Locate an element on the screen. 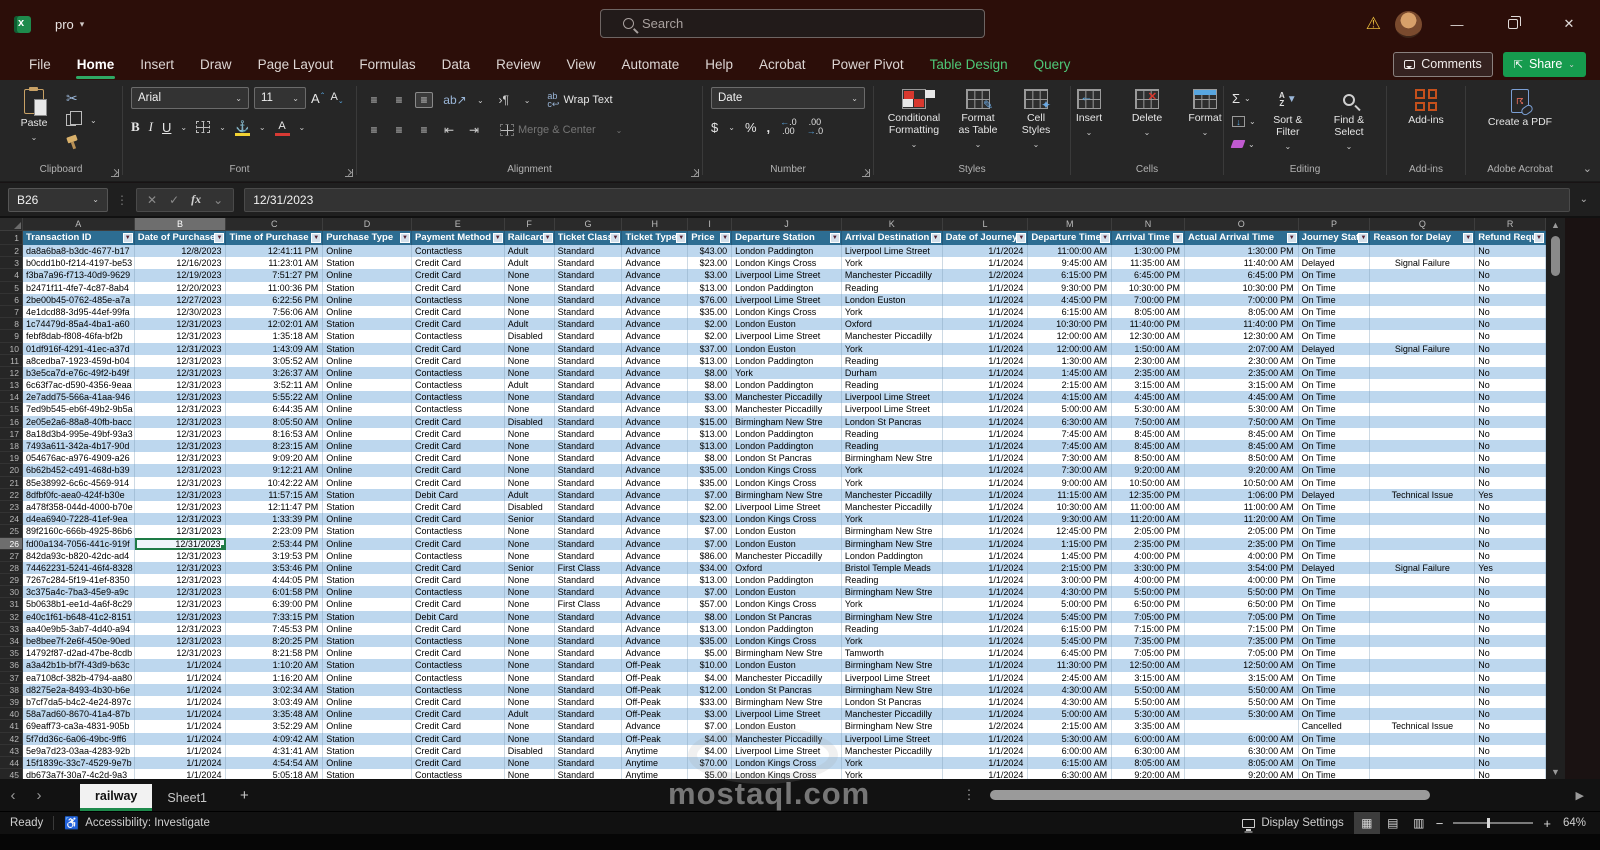 The height and width of the screenshot is (850, 1600). cell: 11:00:00 AM is located at coordinates (1070, 251).